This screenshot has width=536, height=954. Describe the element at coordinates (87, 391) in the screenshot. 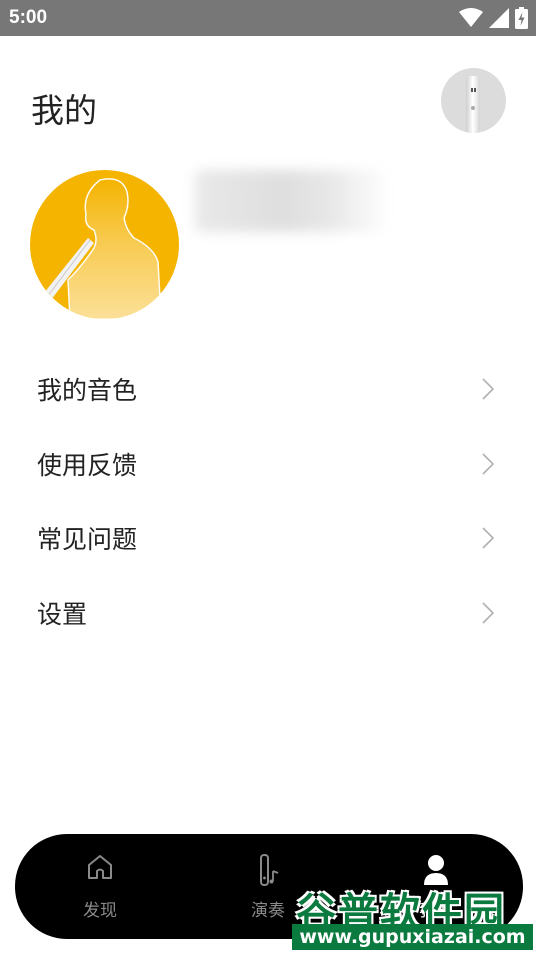

I see `menu-item-label: 我的音色` at that location.